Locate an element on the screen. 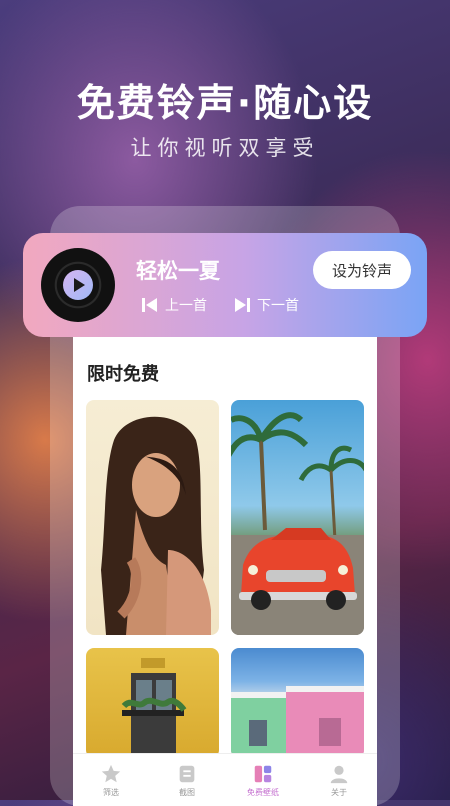 The image size is (450, 806). previous-track-button: 上一首 is located at coordinates (174, 305).